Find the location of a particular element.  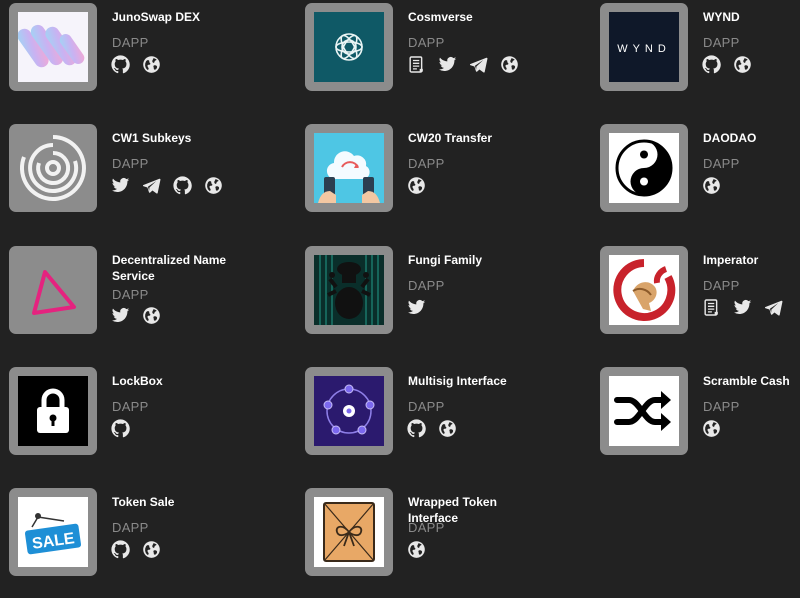

app-name: DAODAO is located at coordinates (751, 138).